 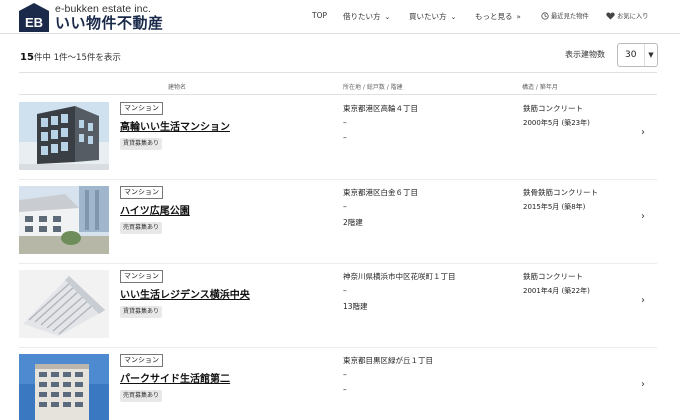 What do you see at coordinates (585, 54) in the screenshot?
I see `display-count-label: 表示建物数` at bounding box center [585, 54].